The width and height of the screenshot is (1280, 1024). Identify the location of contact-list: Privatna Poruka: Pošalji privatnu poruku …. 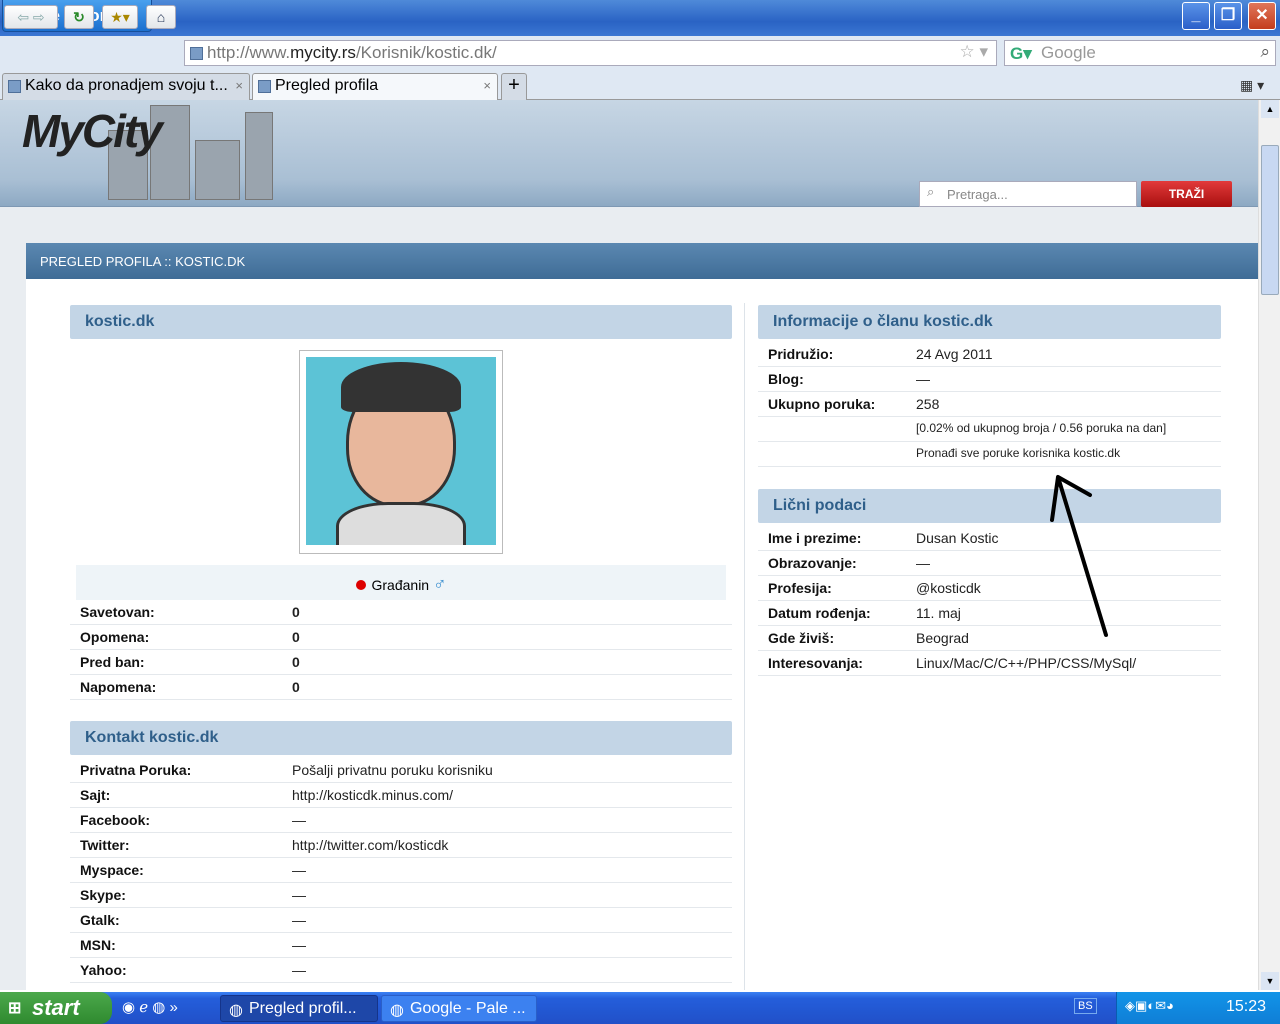
(401, 870).